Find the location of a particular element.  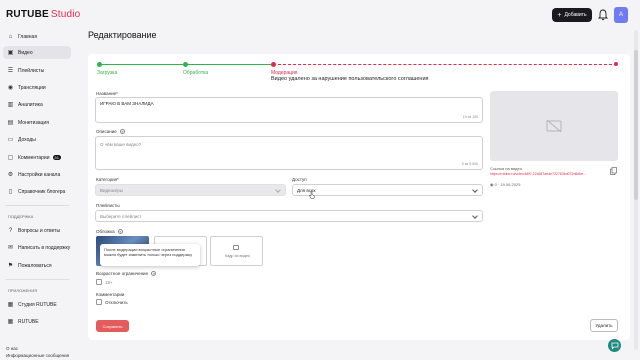

scrollbar-thumb is located at coordinates (636, 125).